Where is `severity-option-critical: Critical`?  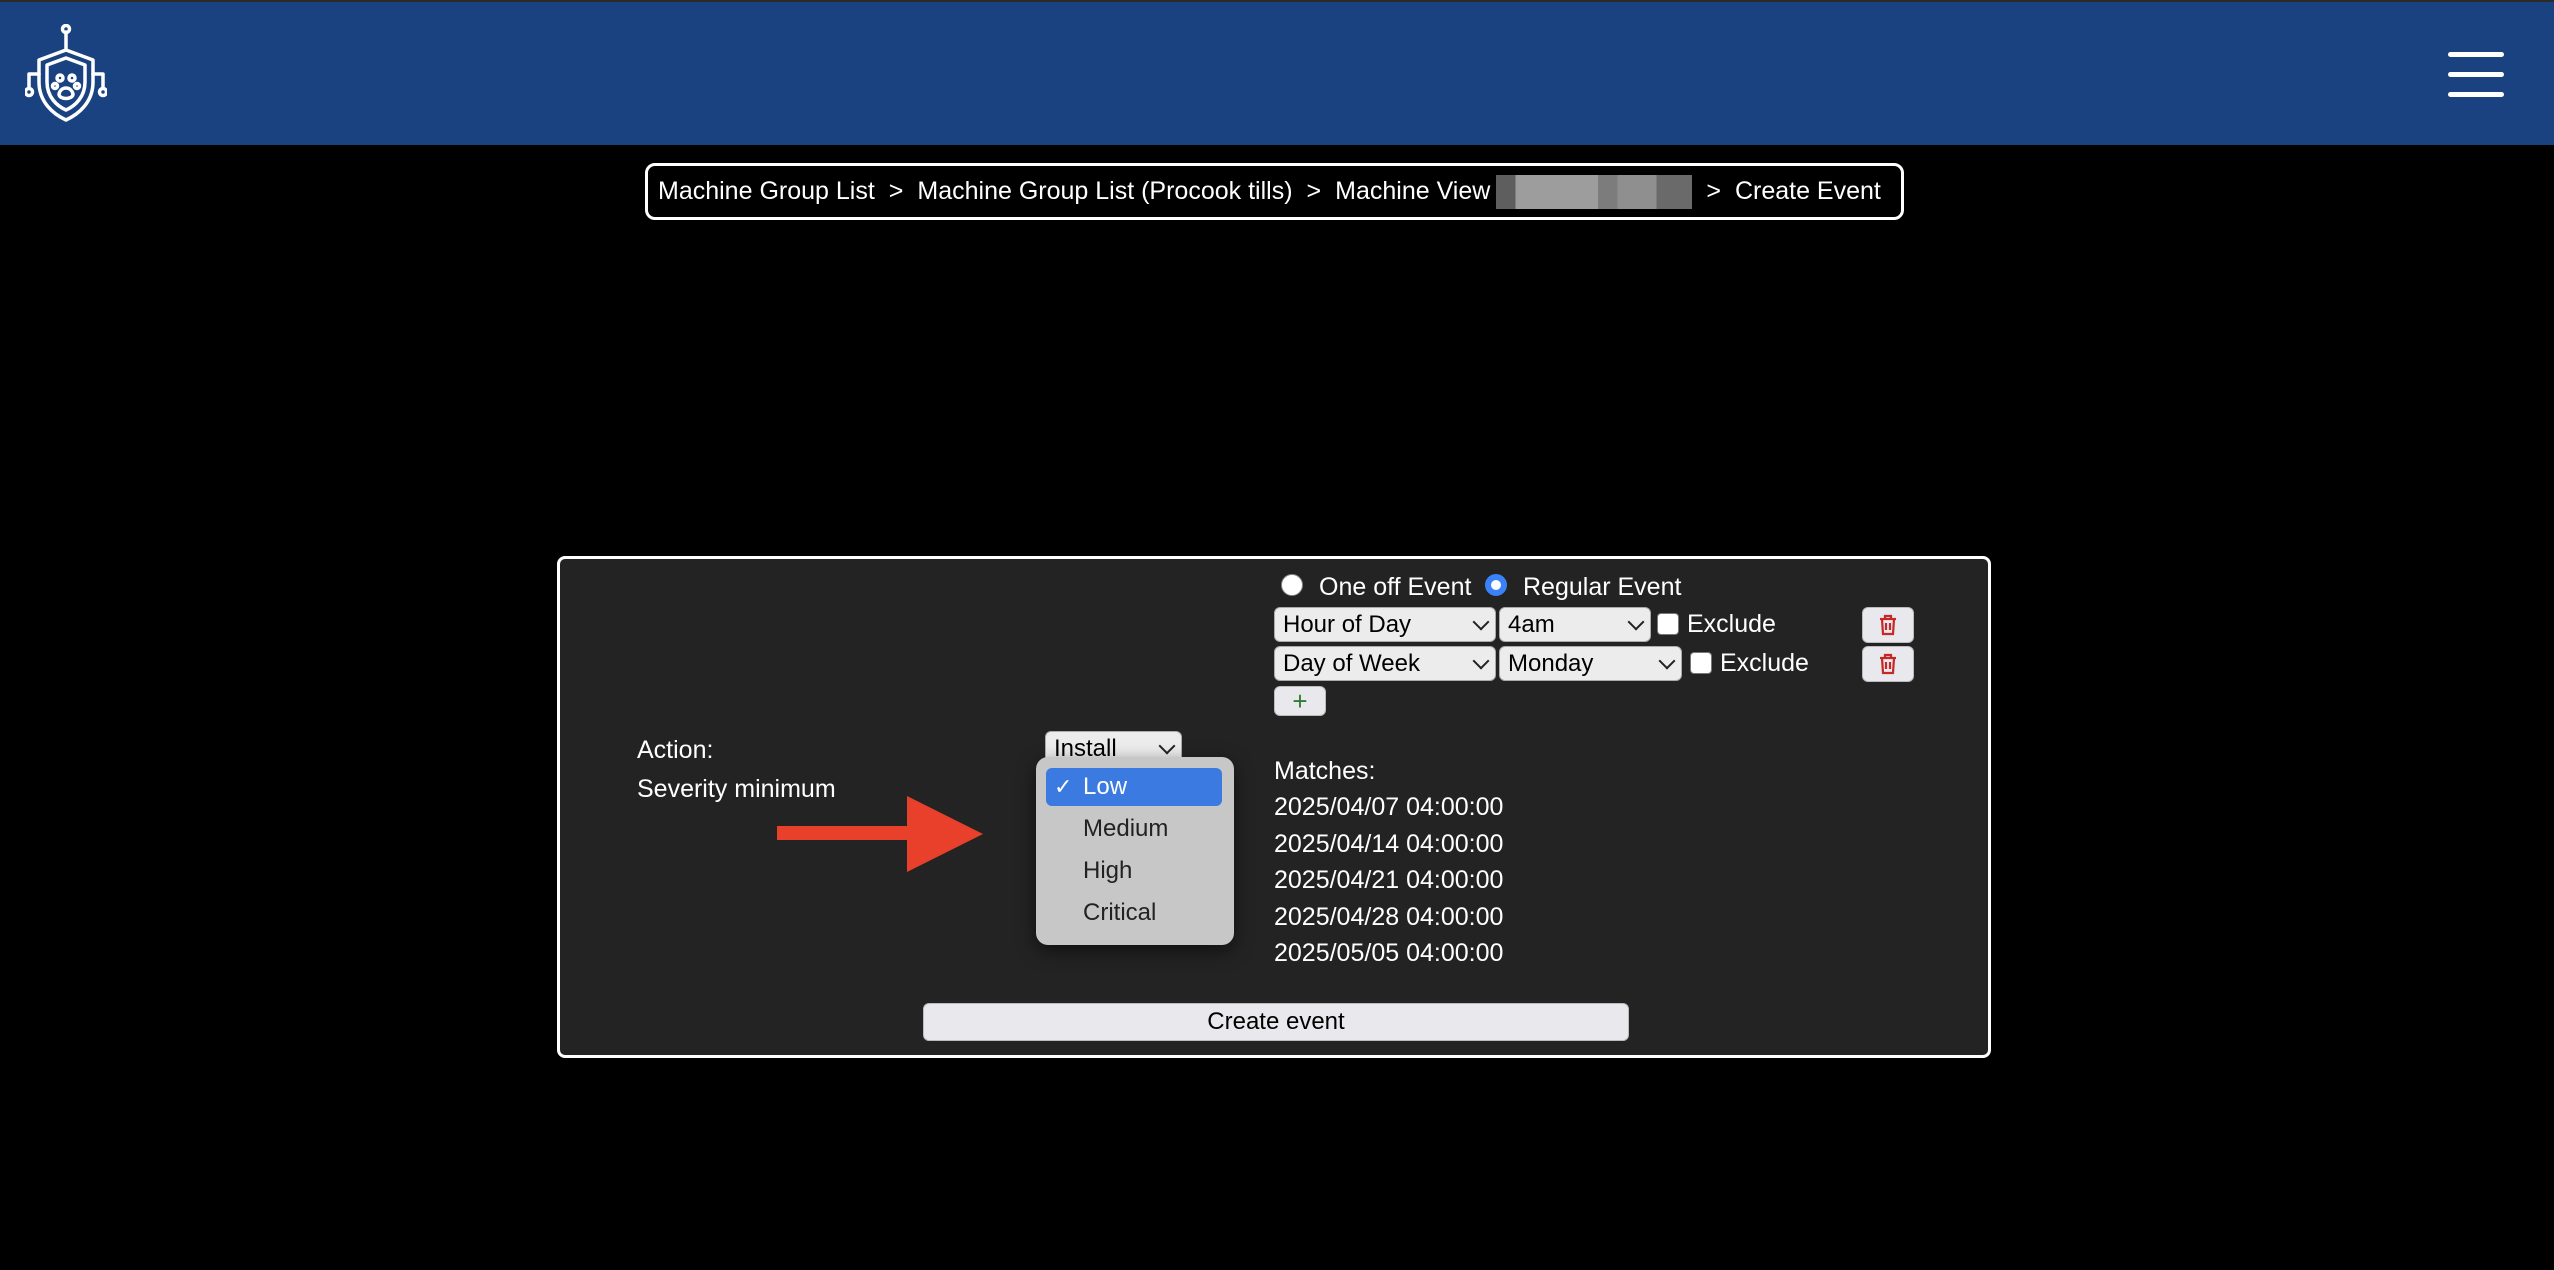
severity-option-critical: Critical is located at coordinates (1134, 913).